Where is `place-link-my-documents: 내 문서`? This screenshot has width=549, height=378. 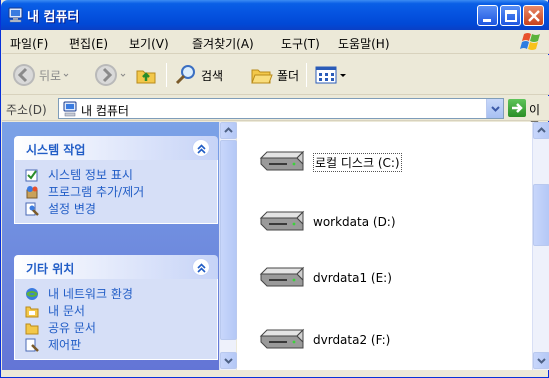 place-link-my-documents: 내 문서 is located at coordinates (121, 310).